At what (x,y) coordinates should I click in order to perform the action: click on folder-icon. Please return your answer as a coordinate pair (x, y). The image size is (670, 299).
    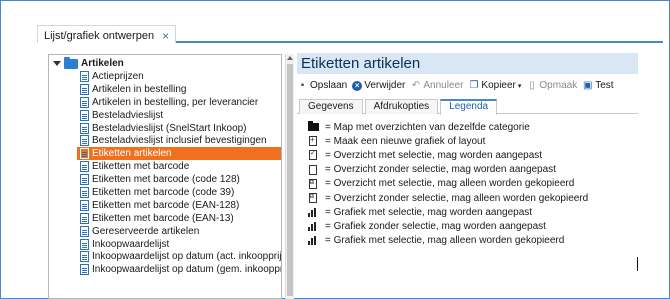
    Looking at the image, I should click on (313, 126).